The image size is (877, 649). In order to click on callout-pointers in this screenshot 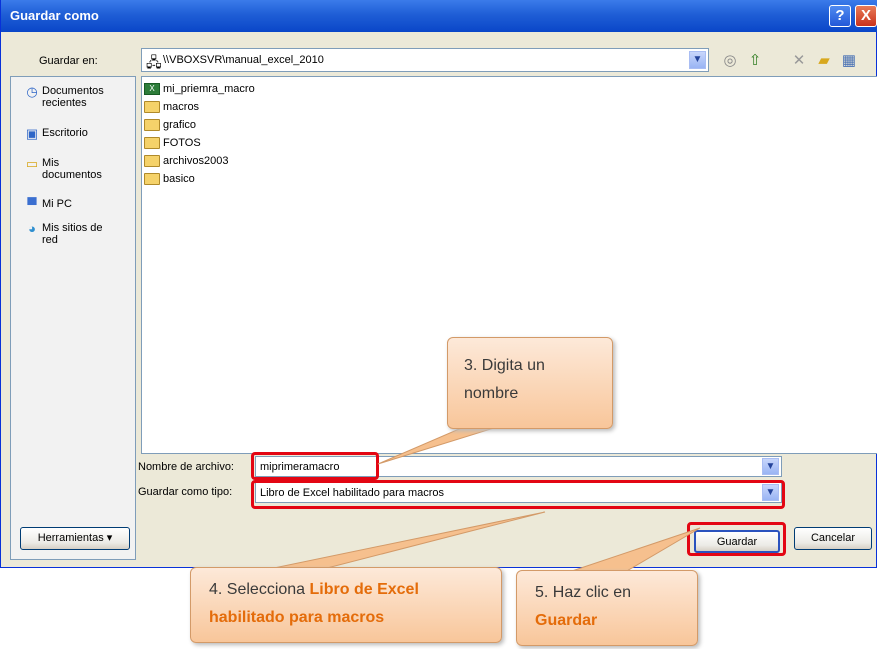, I will do `click(470, 497)`.